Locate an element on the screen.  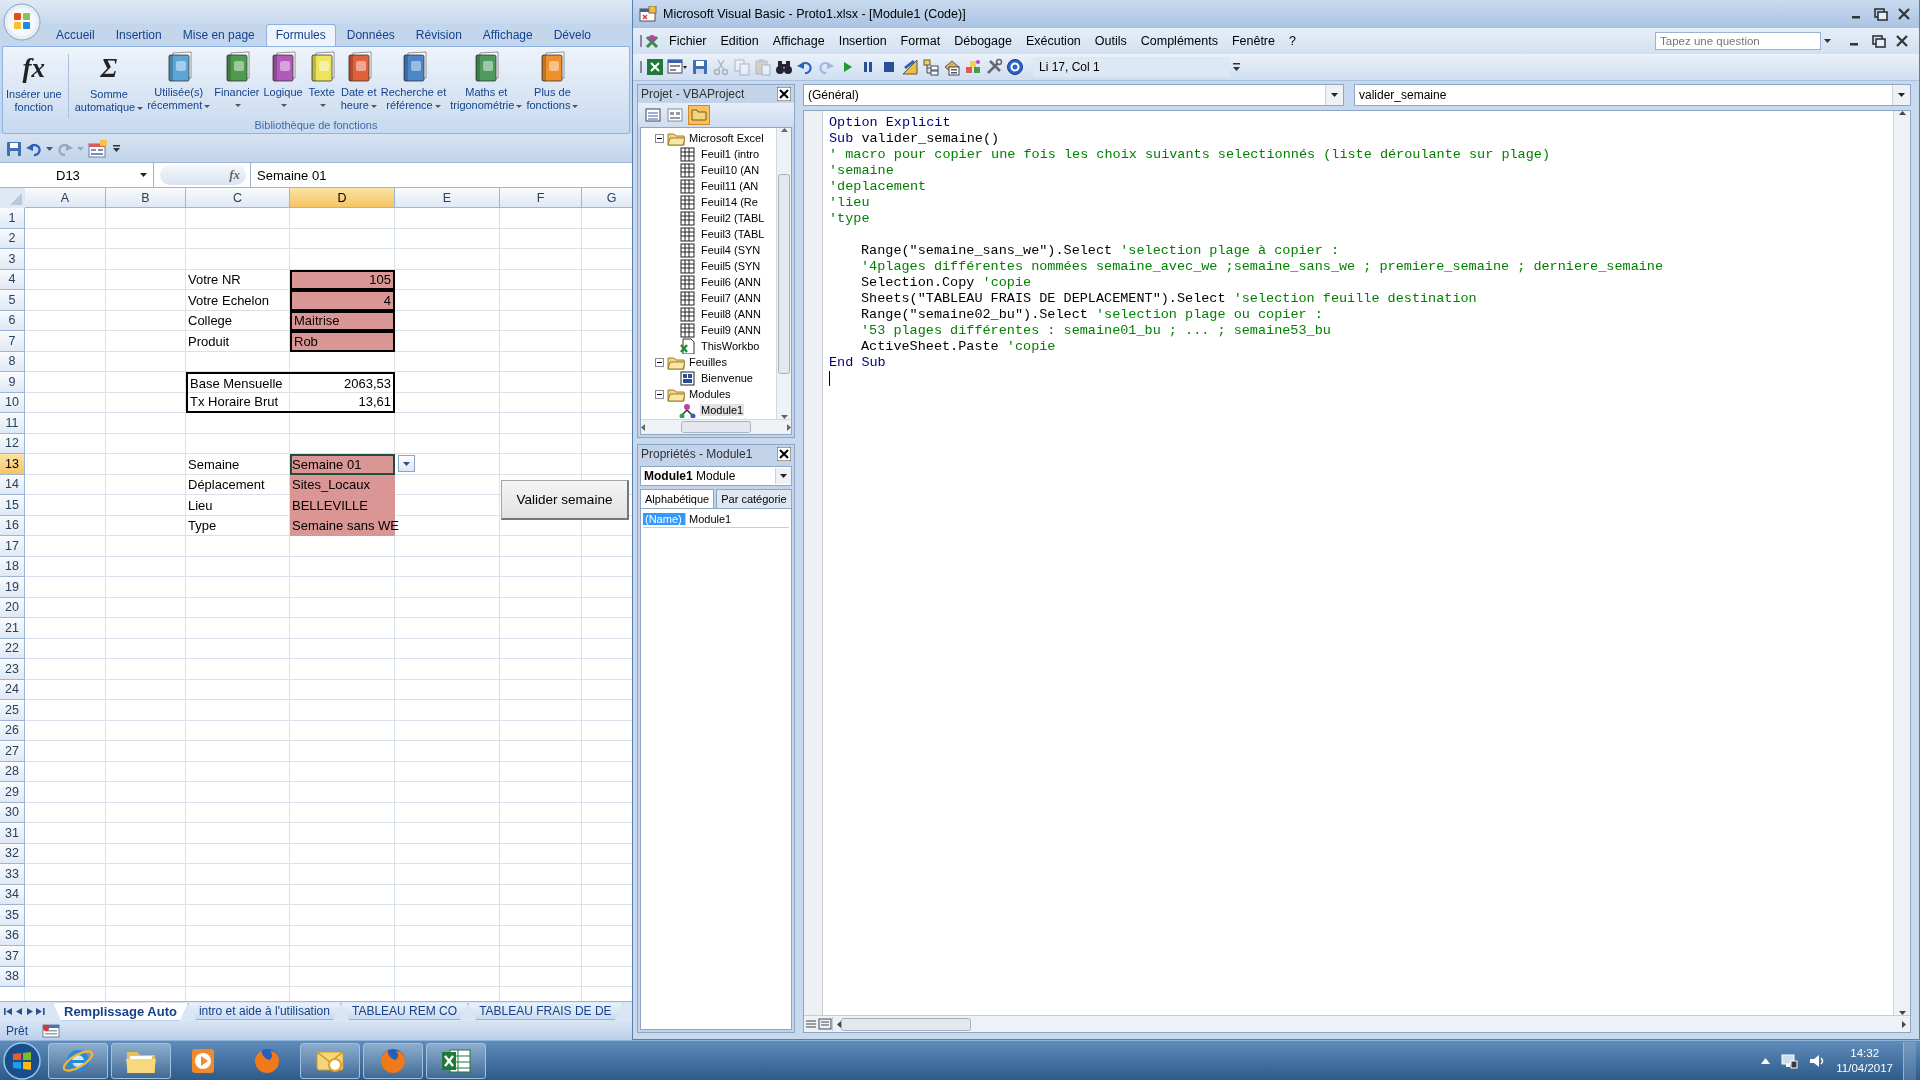
column-header: C is located at coordinates (238, 198).